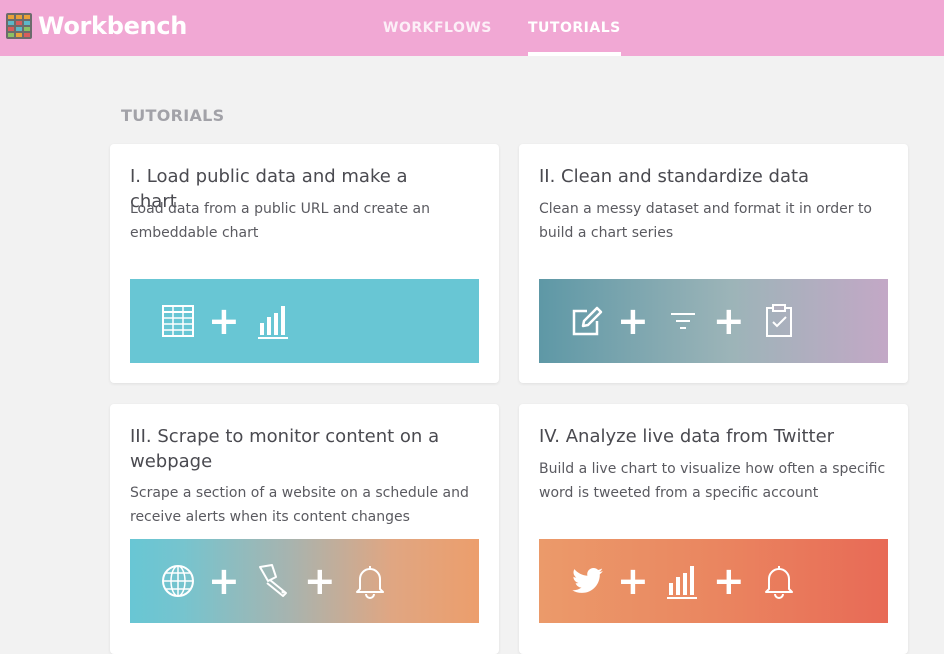 This screenshot has width=944, height=654. What do you see at coordinates (778, 320) in the screenshot?
I see `clipboard-check-icon` at bounding box center [778, 320].